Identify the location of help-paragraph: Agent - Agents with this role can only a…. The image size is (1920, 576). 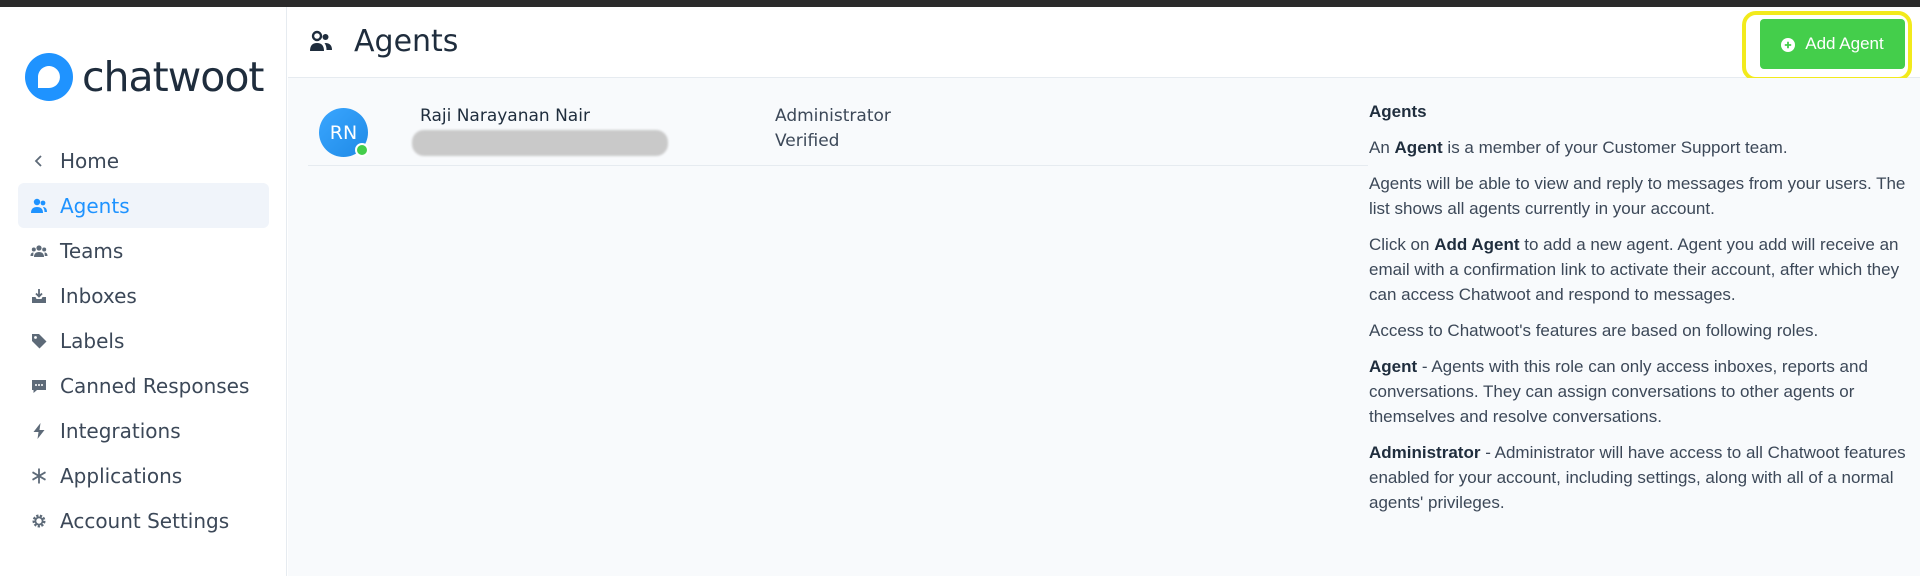
(1618, 391).